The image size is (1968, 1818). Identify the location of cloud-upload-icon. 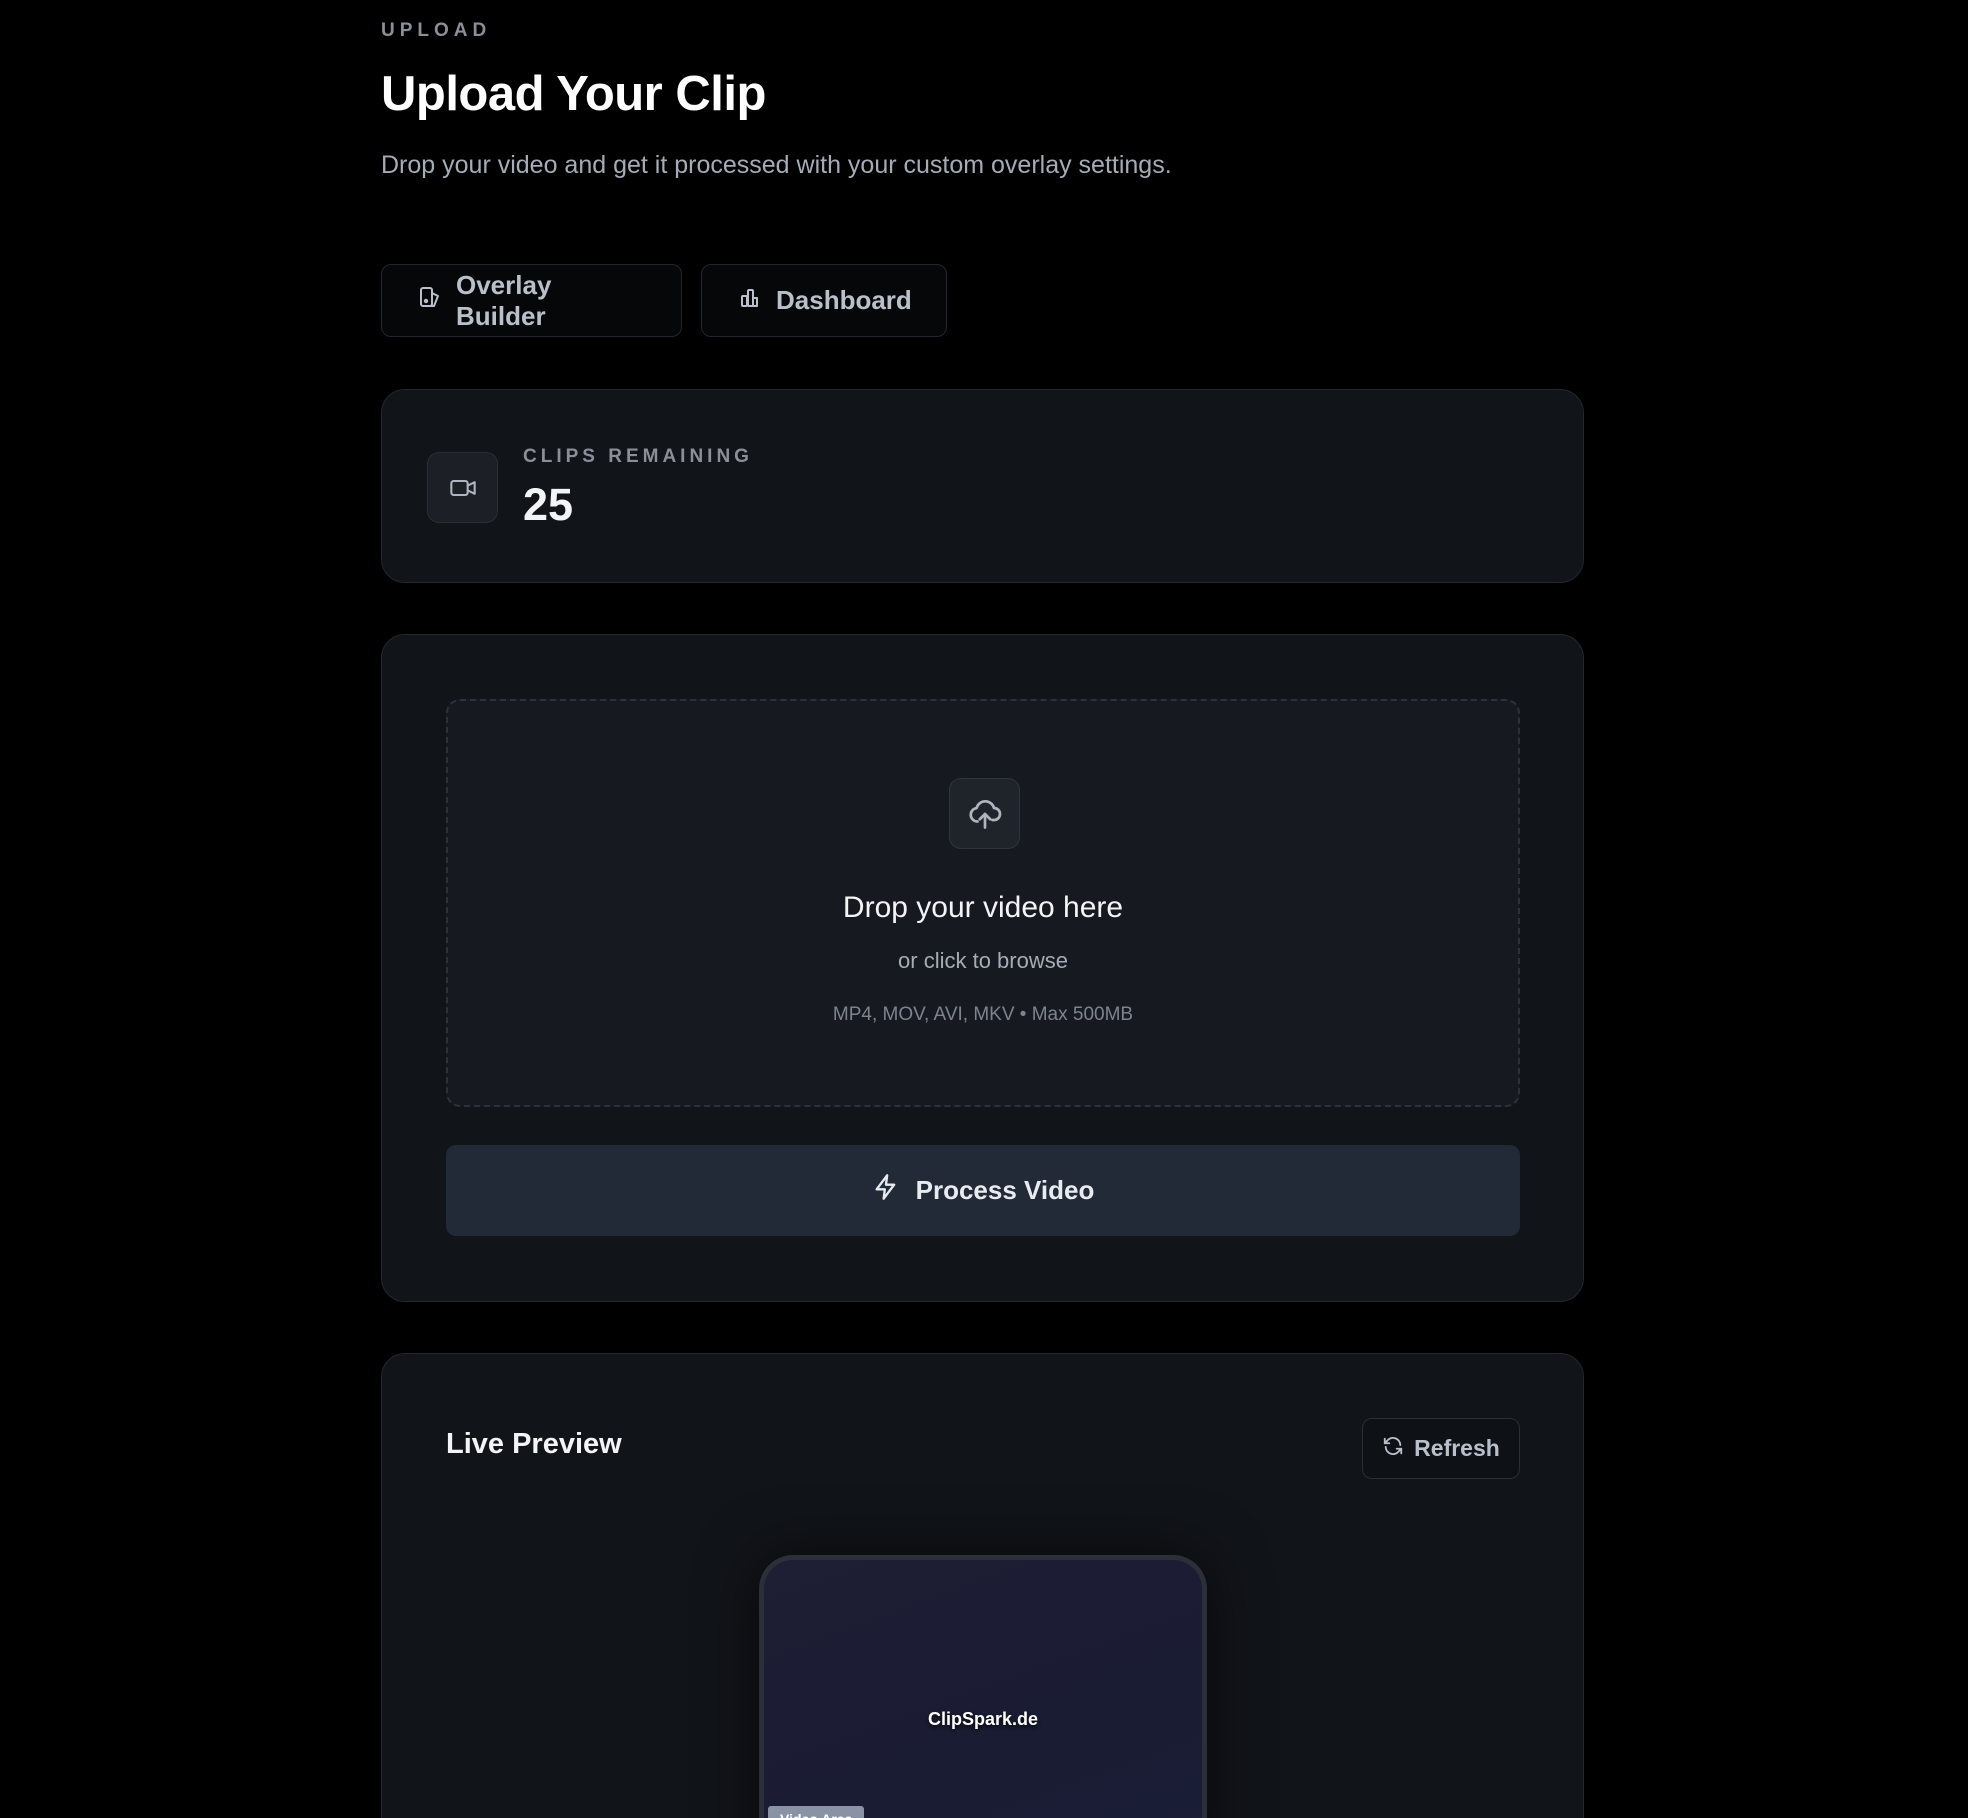
(984, 813).